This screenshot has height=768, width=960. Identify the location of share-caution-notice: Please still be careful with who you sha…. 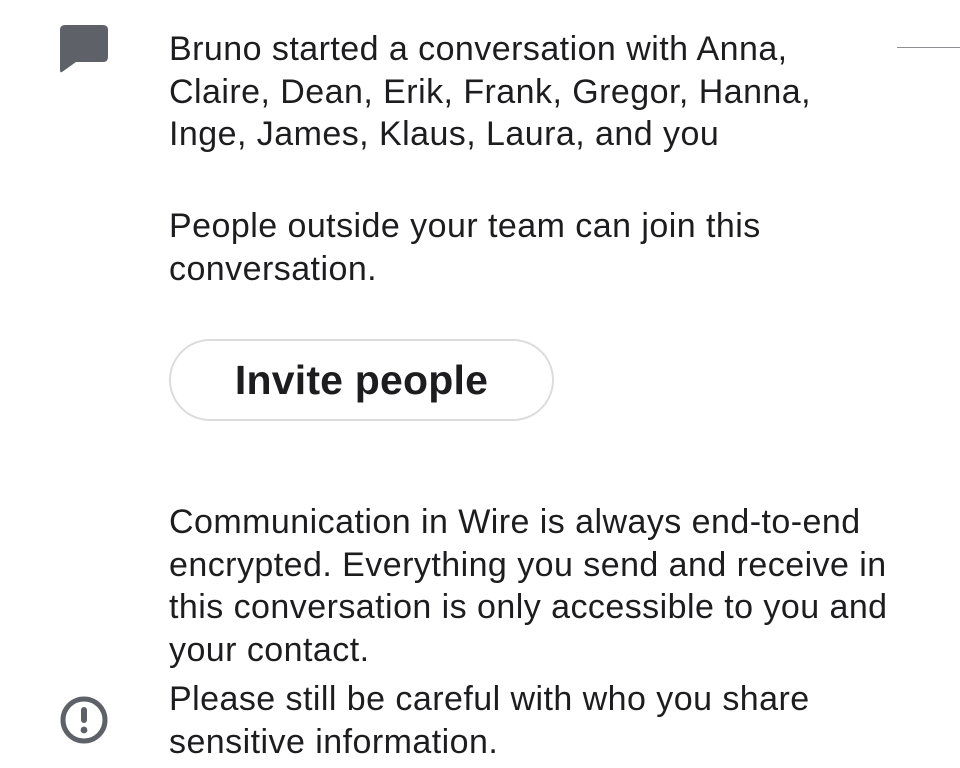
(489, 720).